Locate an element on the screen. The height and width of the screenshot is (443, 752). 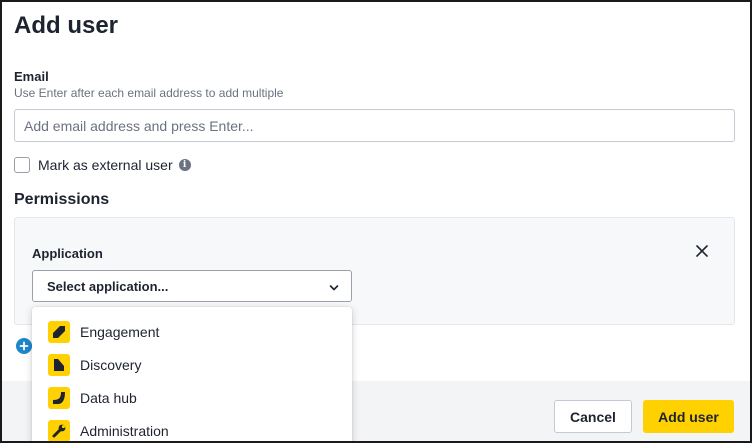
option-label: Engagement is located at coordinates (120, 331).